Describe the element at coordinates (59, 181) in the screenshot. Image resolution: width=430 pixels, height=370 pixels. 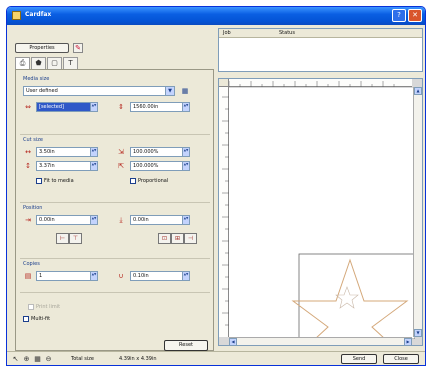
I see `fit-to-media-label: Fit to media` at that location.